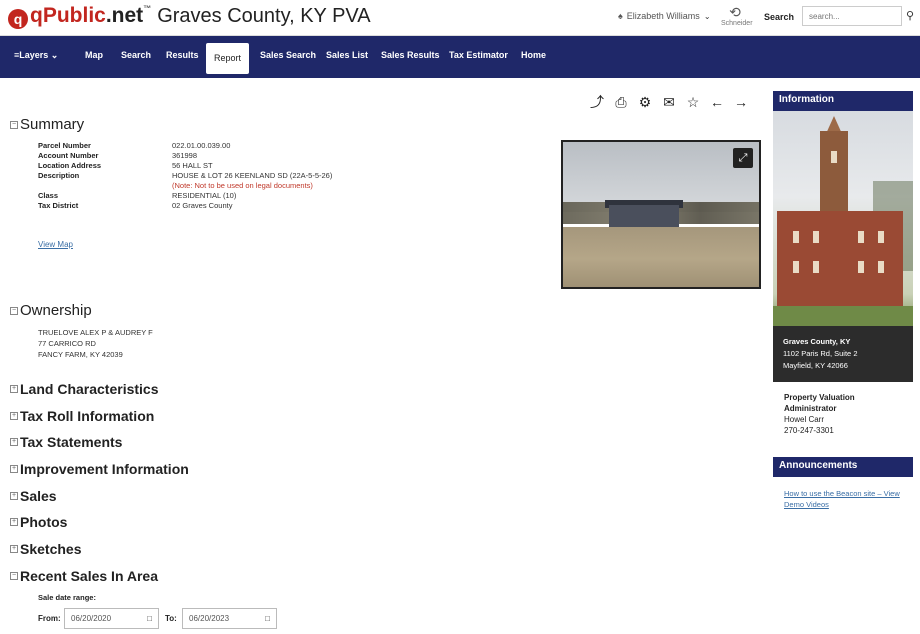 The width and height of the screenshot is (920, 634). I want to click on user-menu: ♠ Elizabeth Williams ⌄, so click(664, 16).